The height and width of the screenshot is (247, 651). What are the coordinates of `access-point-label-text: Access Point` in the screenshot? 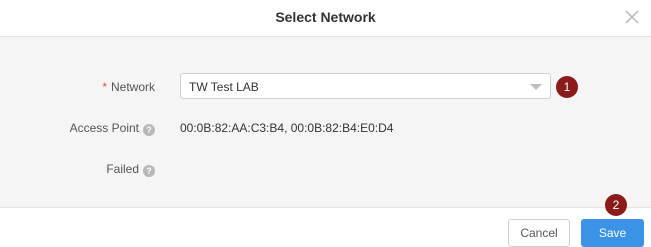 It's located at (104, 128).